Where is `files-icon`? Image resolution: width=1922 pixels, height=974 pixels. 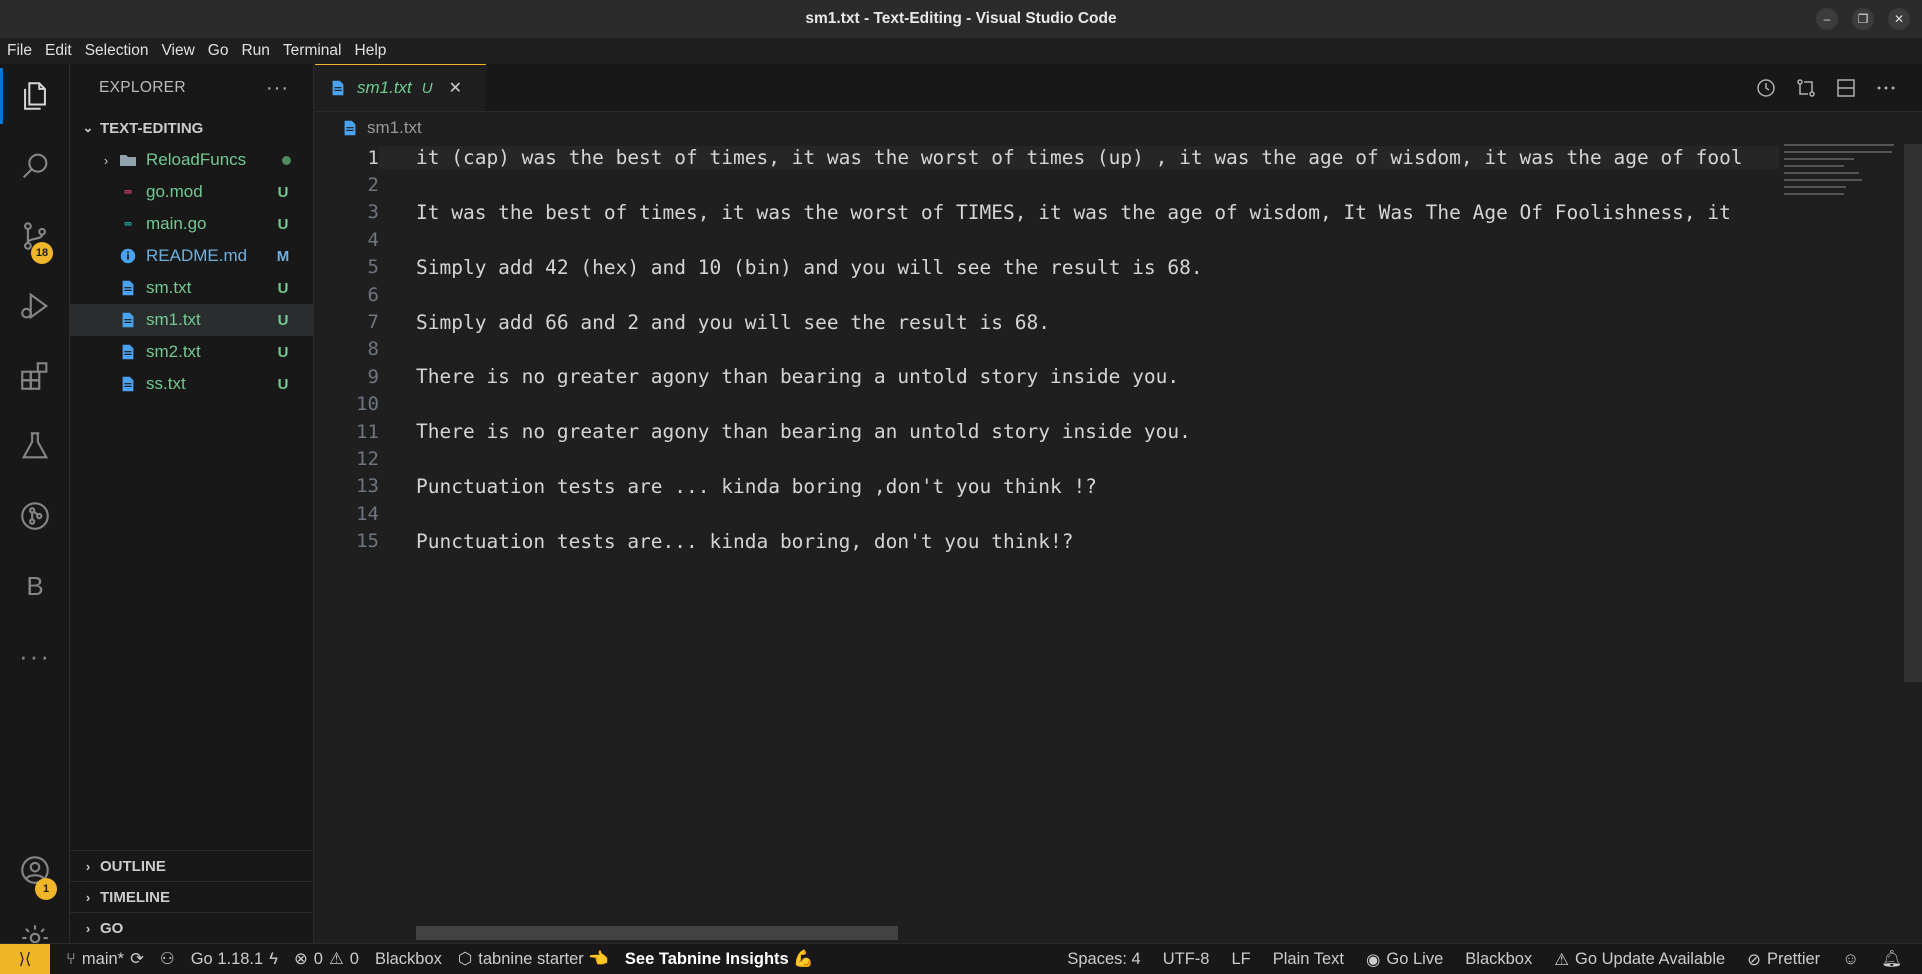 files-icon is located at coordinates (35, 96).